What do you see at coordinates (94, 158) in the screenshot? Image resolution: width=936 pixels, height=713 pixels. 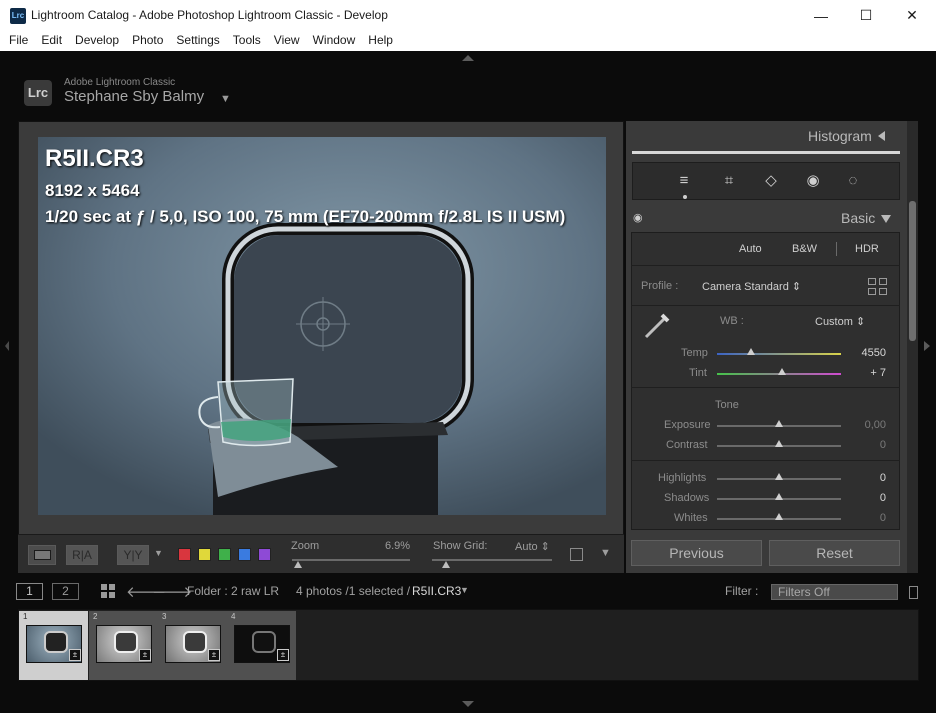 I see `overlay-filename: R5II.CR3` at bounding box center [94, 158].